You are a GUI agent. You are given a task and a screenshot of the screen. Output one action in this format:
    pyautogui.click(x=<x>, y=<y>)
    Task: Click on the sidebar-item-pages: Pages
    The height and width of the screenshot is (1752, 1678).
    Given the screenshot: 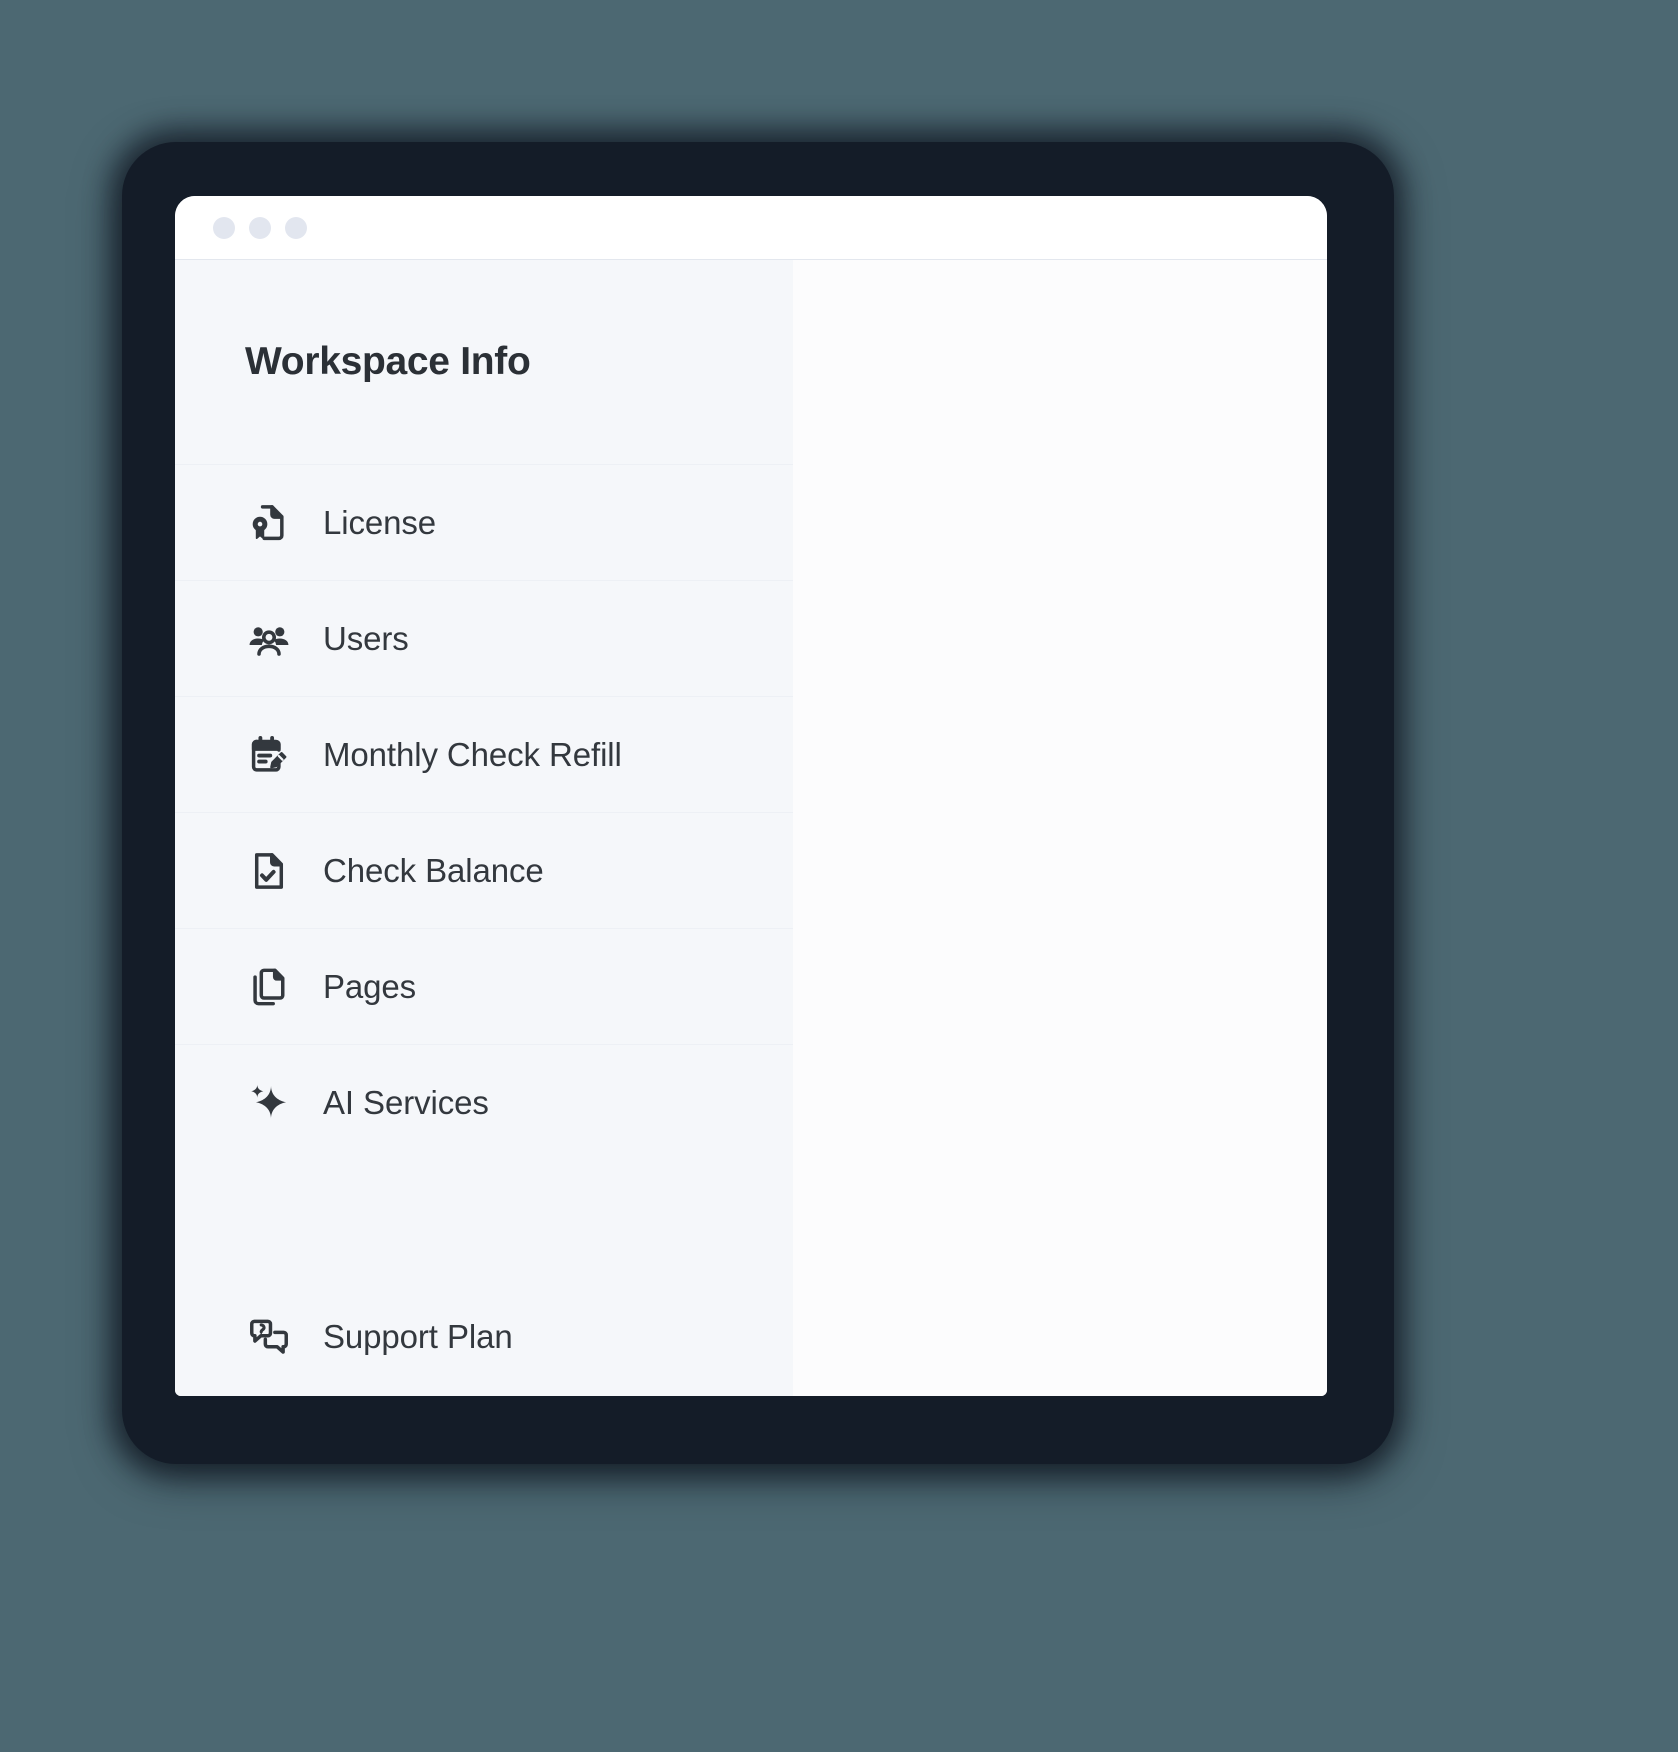 What is the action you would take?
    pyautogui.click(x=484, y=987)
    